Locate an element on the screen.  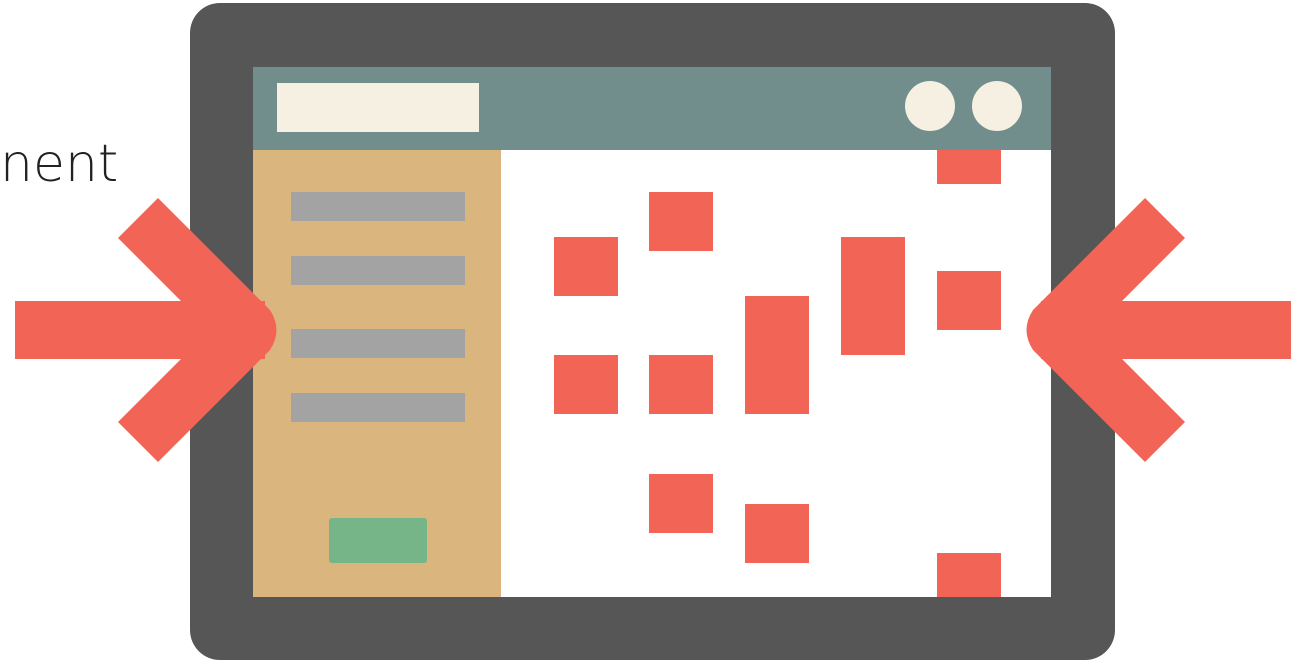
sidebar is located at coordinates (377, 373).